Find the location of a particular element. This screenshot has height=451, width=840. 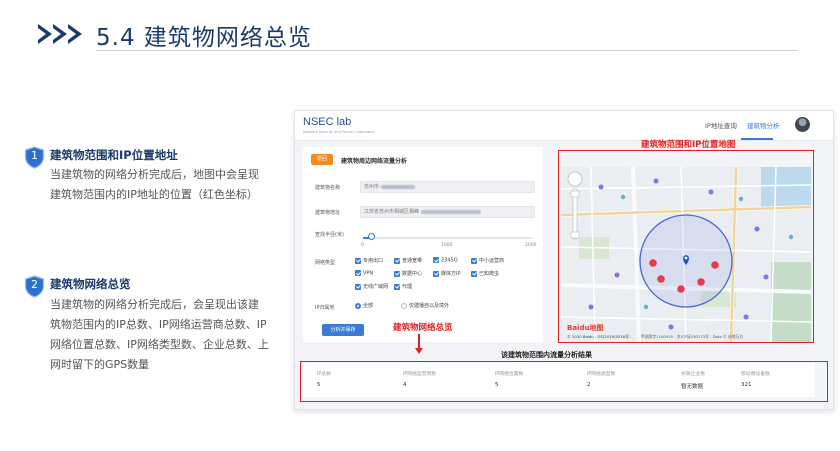

network-type-checkbox: 数据中心 is located at coordinates (408, 273).